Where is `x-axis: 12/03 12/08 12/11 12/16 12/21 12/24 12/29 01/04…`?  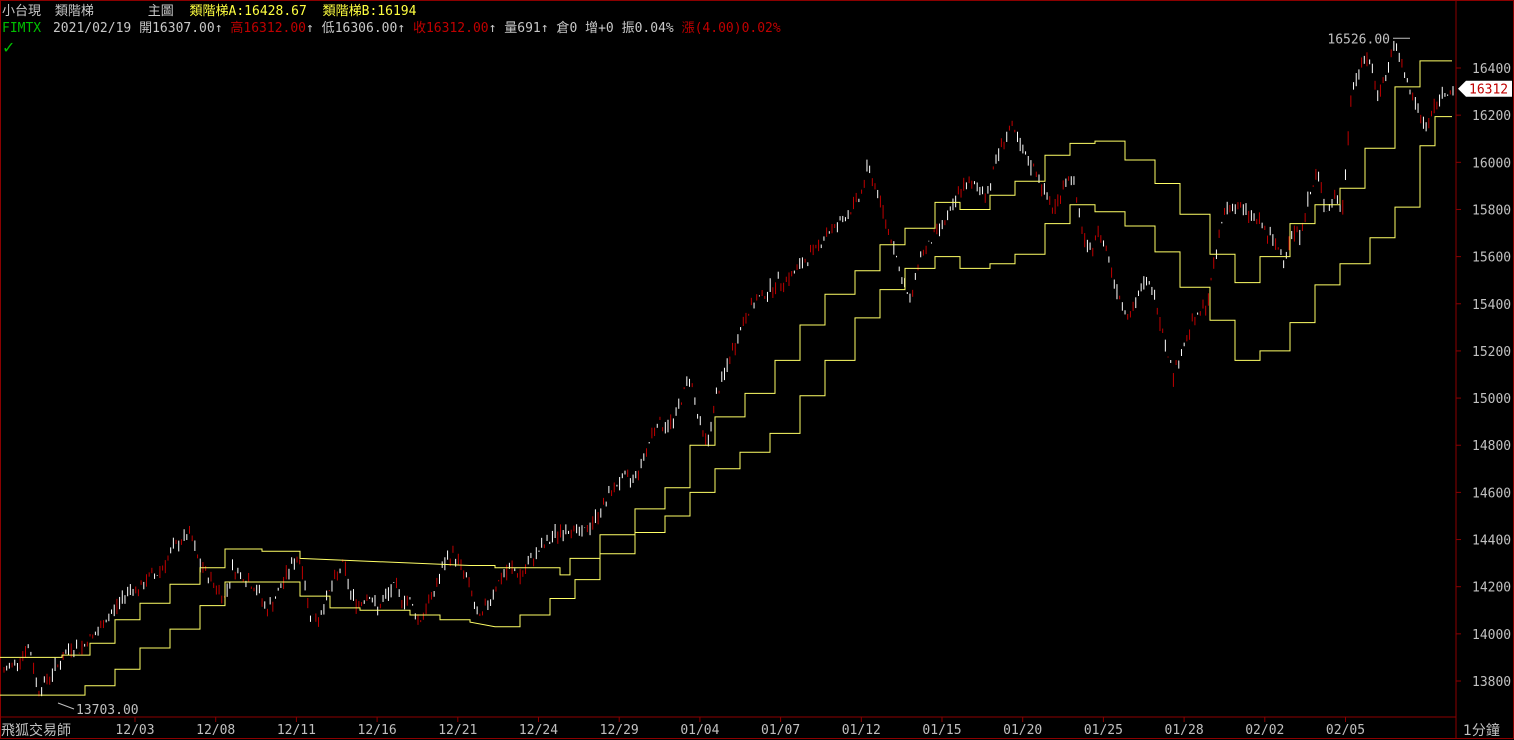 x-axis: 12/03 12/08 12/11 12/16 12/21 12/24 12/29 01/04… is located at coordinates (728, 727).